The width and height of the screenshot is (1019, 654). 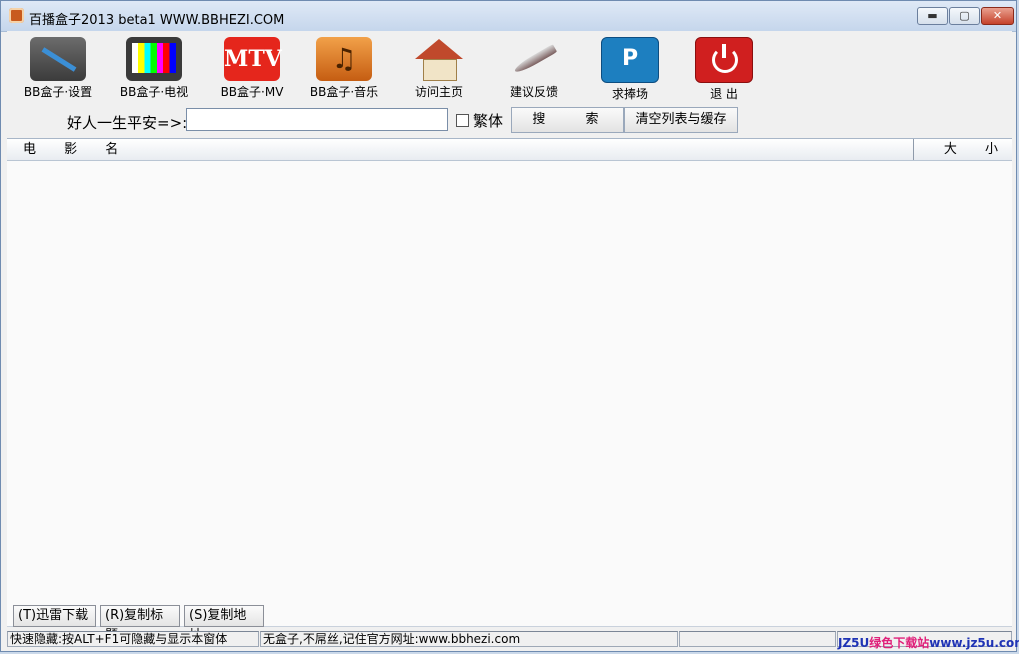 I want to click on homepage-tool-button: 访问主页, so click(x=439, y=68).